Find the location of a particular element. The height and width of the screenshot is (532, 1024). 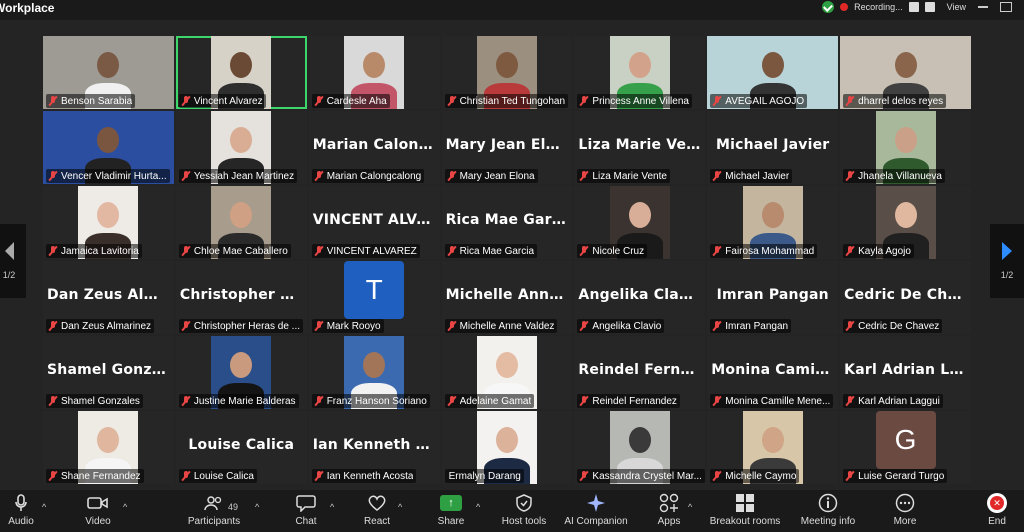

host-tools-button: Host tools is located at coordinates (524, 511).